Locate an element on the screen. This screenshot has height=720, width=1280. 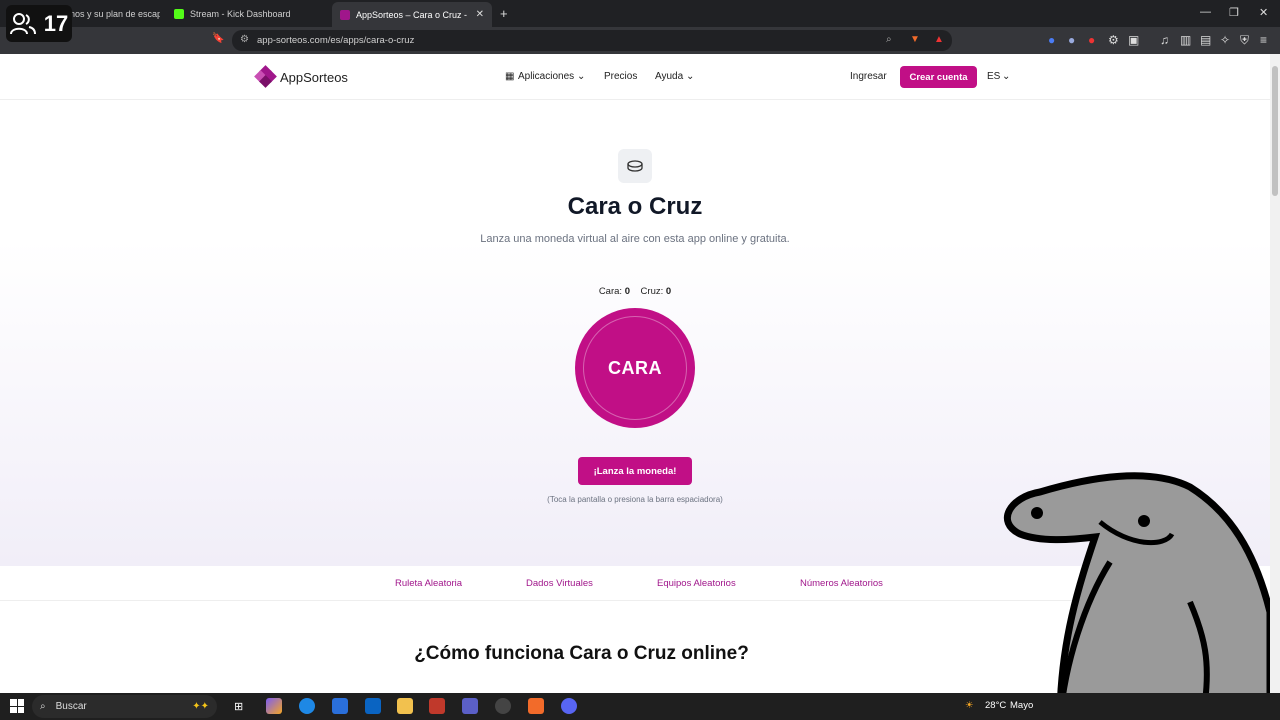
logo-text: AppSorteos is located at coordinates (314, 77).